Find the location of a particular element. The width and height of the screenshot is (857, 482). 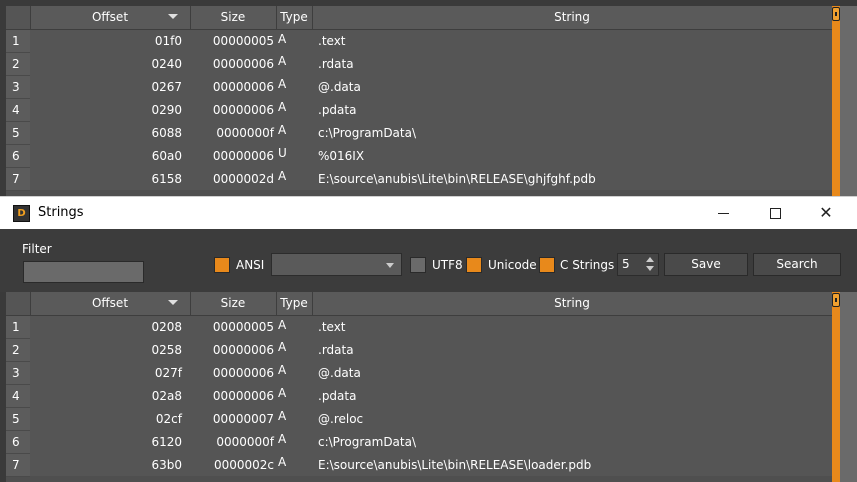

table-row: 1 01f0 00000005 A .text is located at coordinates (419, 41).